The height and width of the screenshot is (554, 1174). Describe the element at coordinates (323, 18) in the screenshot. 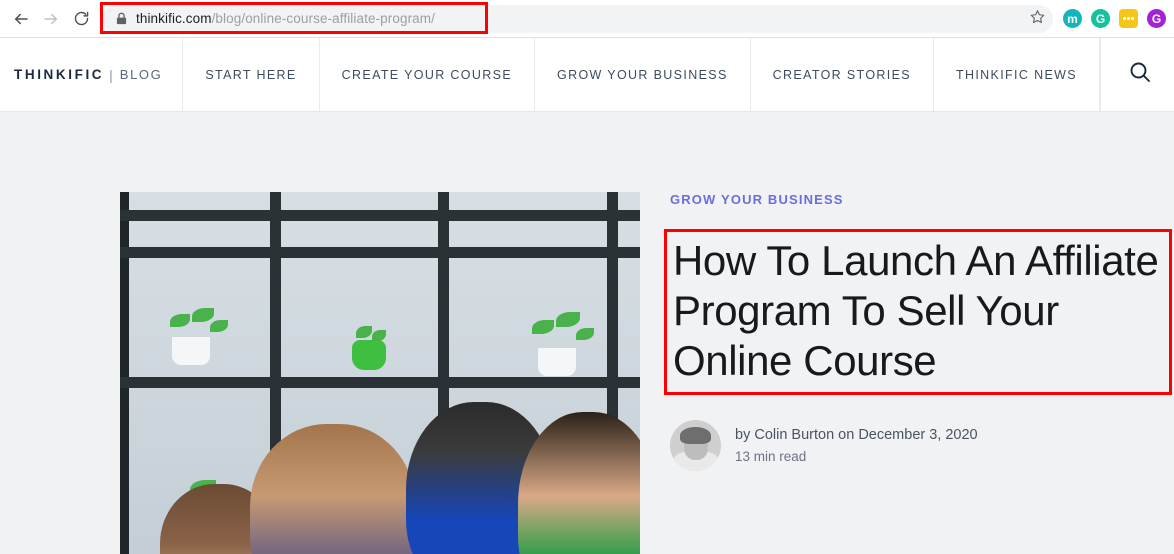

I see `url-path: /blog/online-course-affiliate-program/` at that location.